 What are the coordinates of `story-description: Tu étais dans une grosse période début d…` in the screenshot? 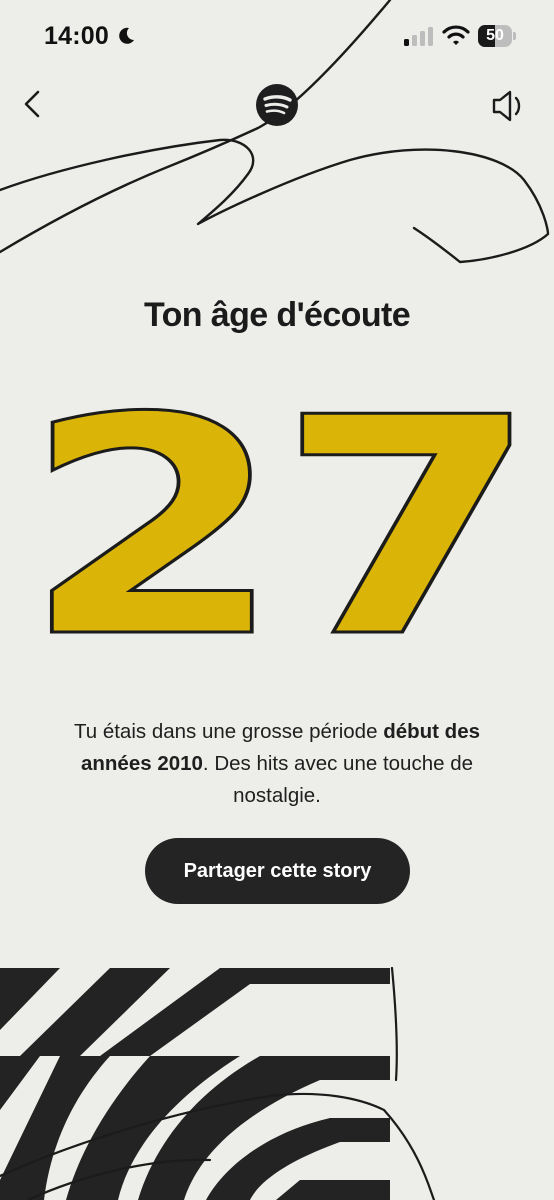 It's located at (277, 764).